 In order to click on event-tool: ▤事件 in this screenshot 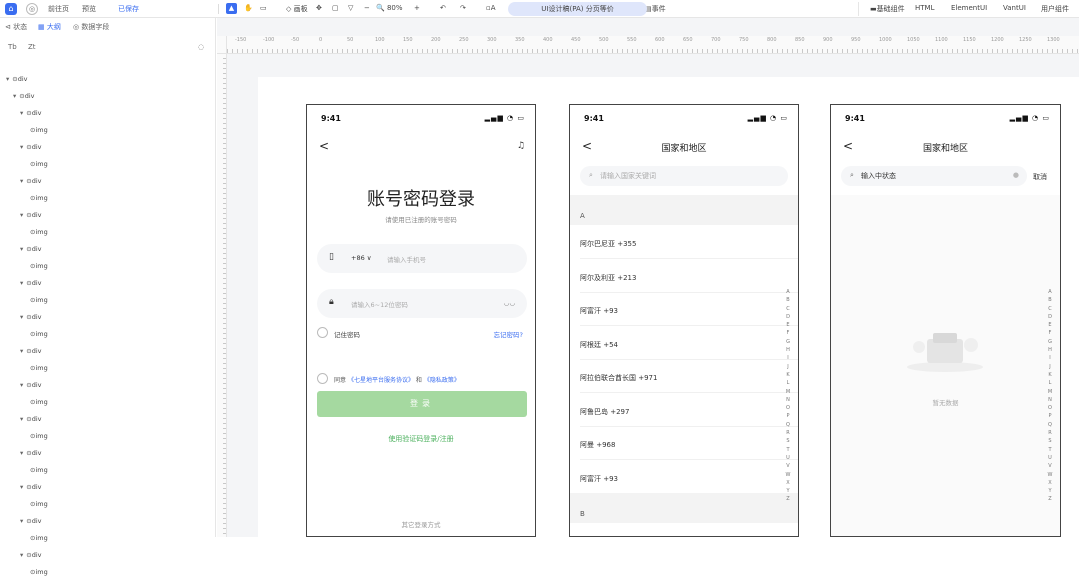, I will do `click(655, 9)`.